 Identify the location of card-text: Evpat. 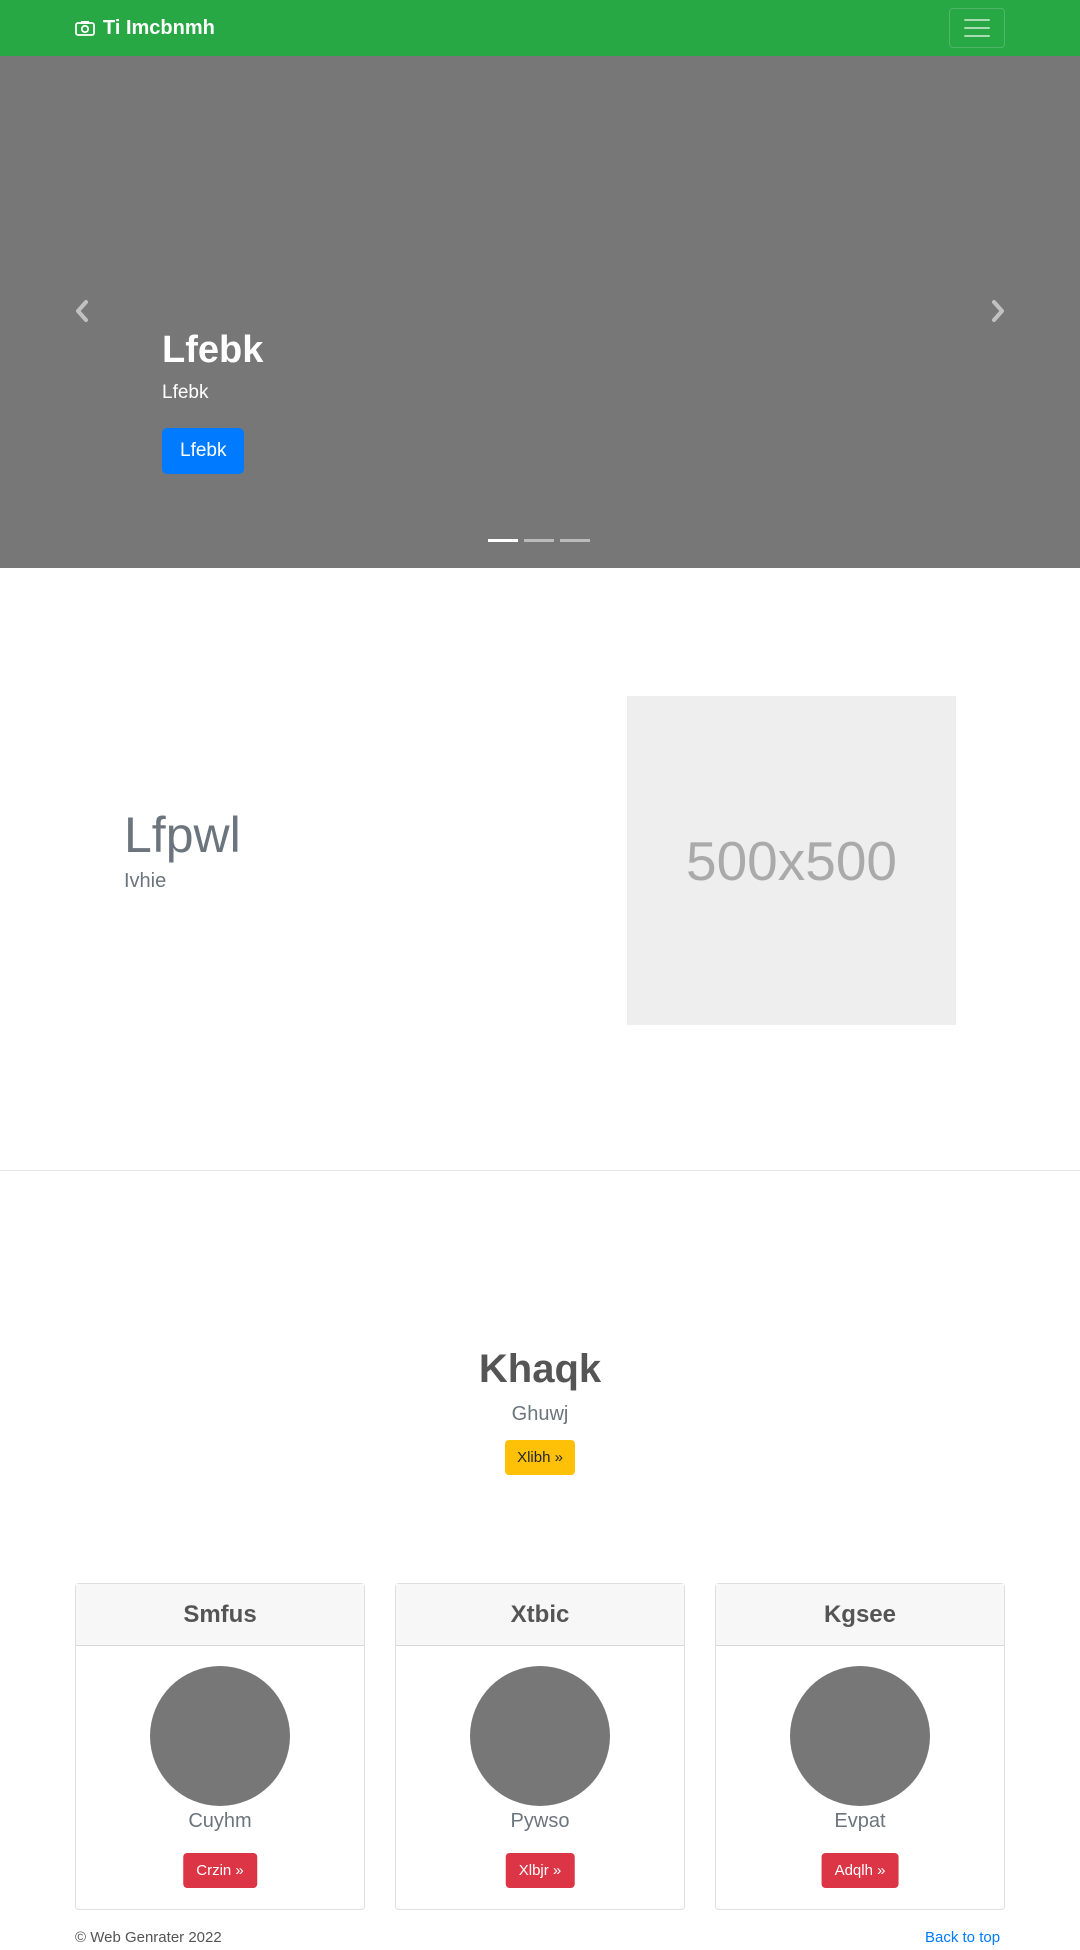
(860, 1821).